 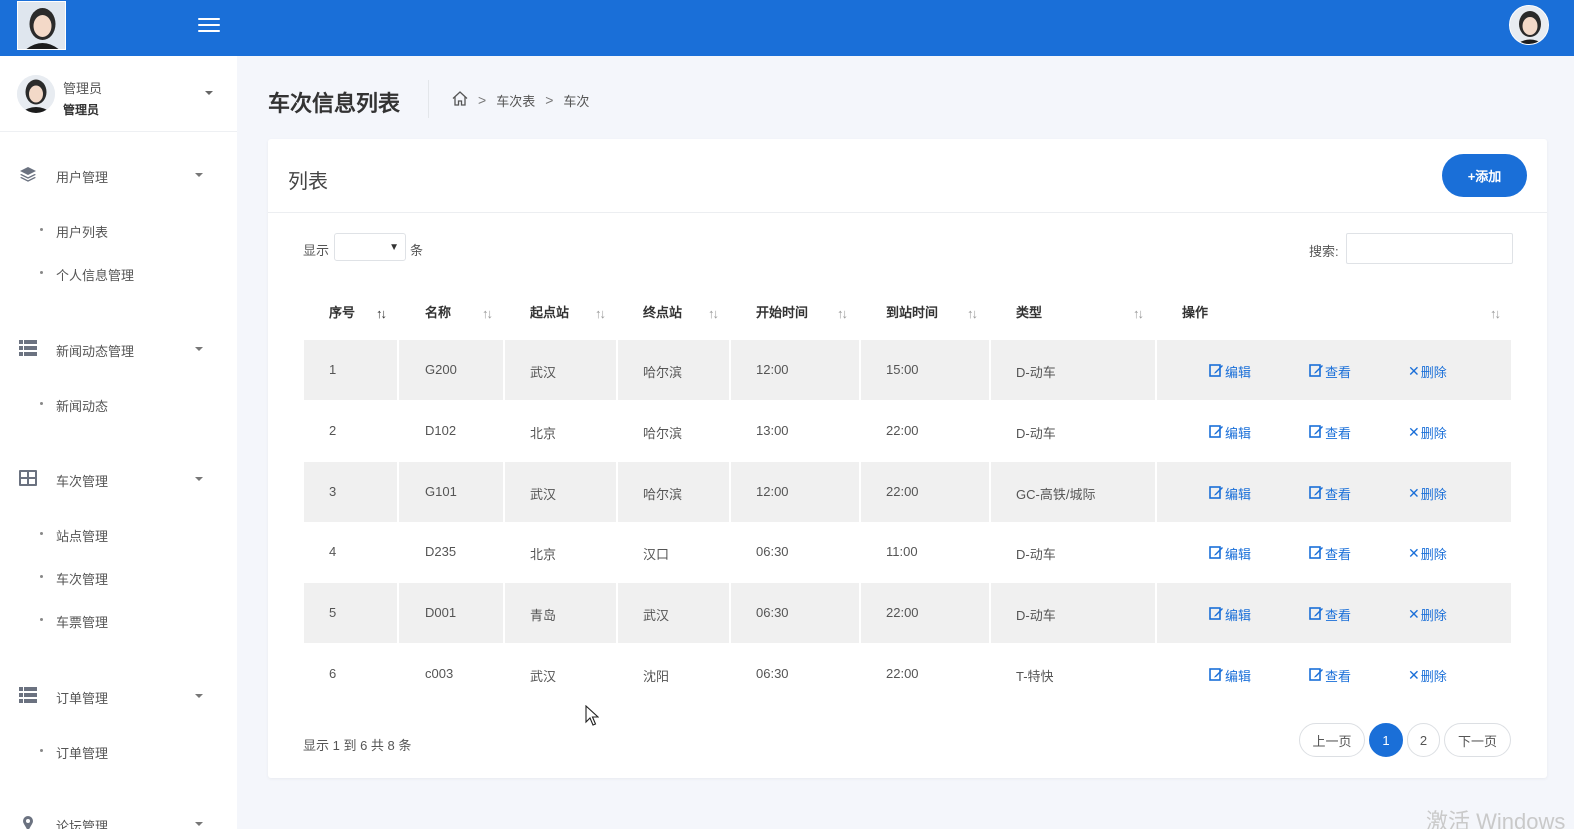 I want to click on cell-destination: 哈尔滨, so click(x=674, y=431).